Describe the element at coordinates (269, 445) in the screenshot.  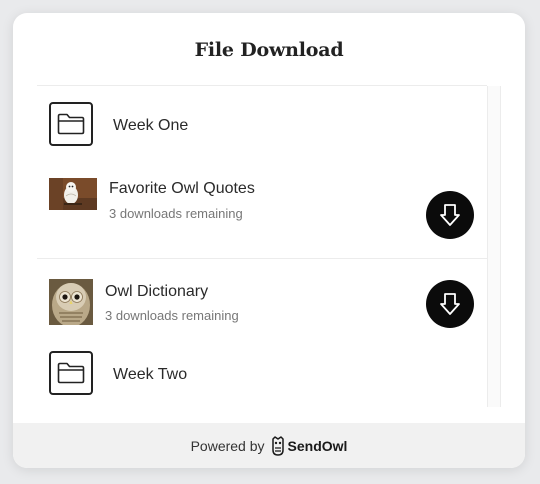
I see `footer: Powered by SendOwl` at that location.